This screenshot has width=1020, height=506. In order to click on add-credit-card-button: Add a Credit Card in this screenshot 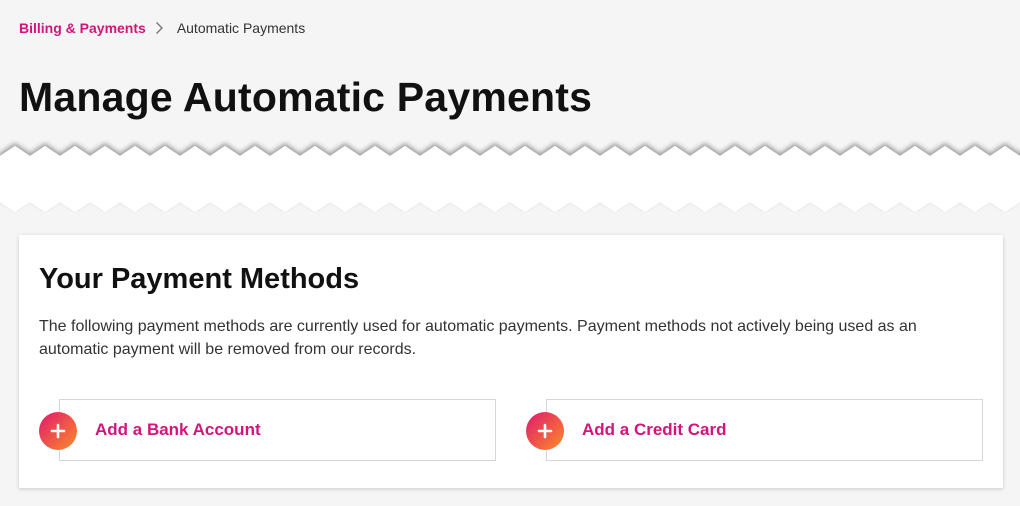, I will do `click(754, 430)`.